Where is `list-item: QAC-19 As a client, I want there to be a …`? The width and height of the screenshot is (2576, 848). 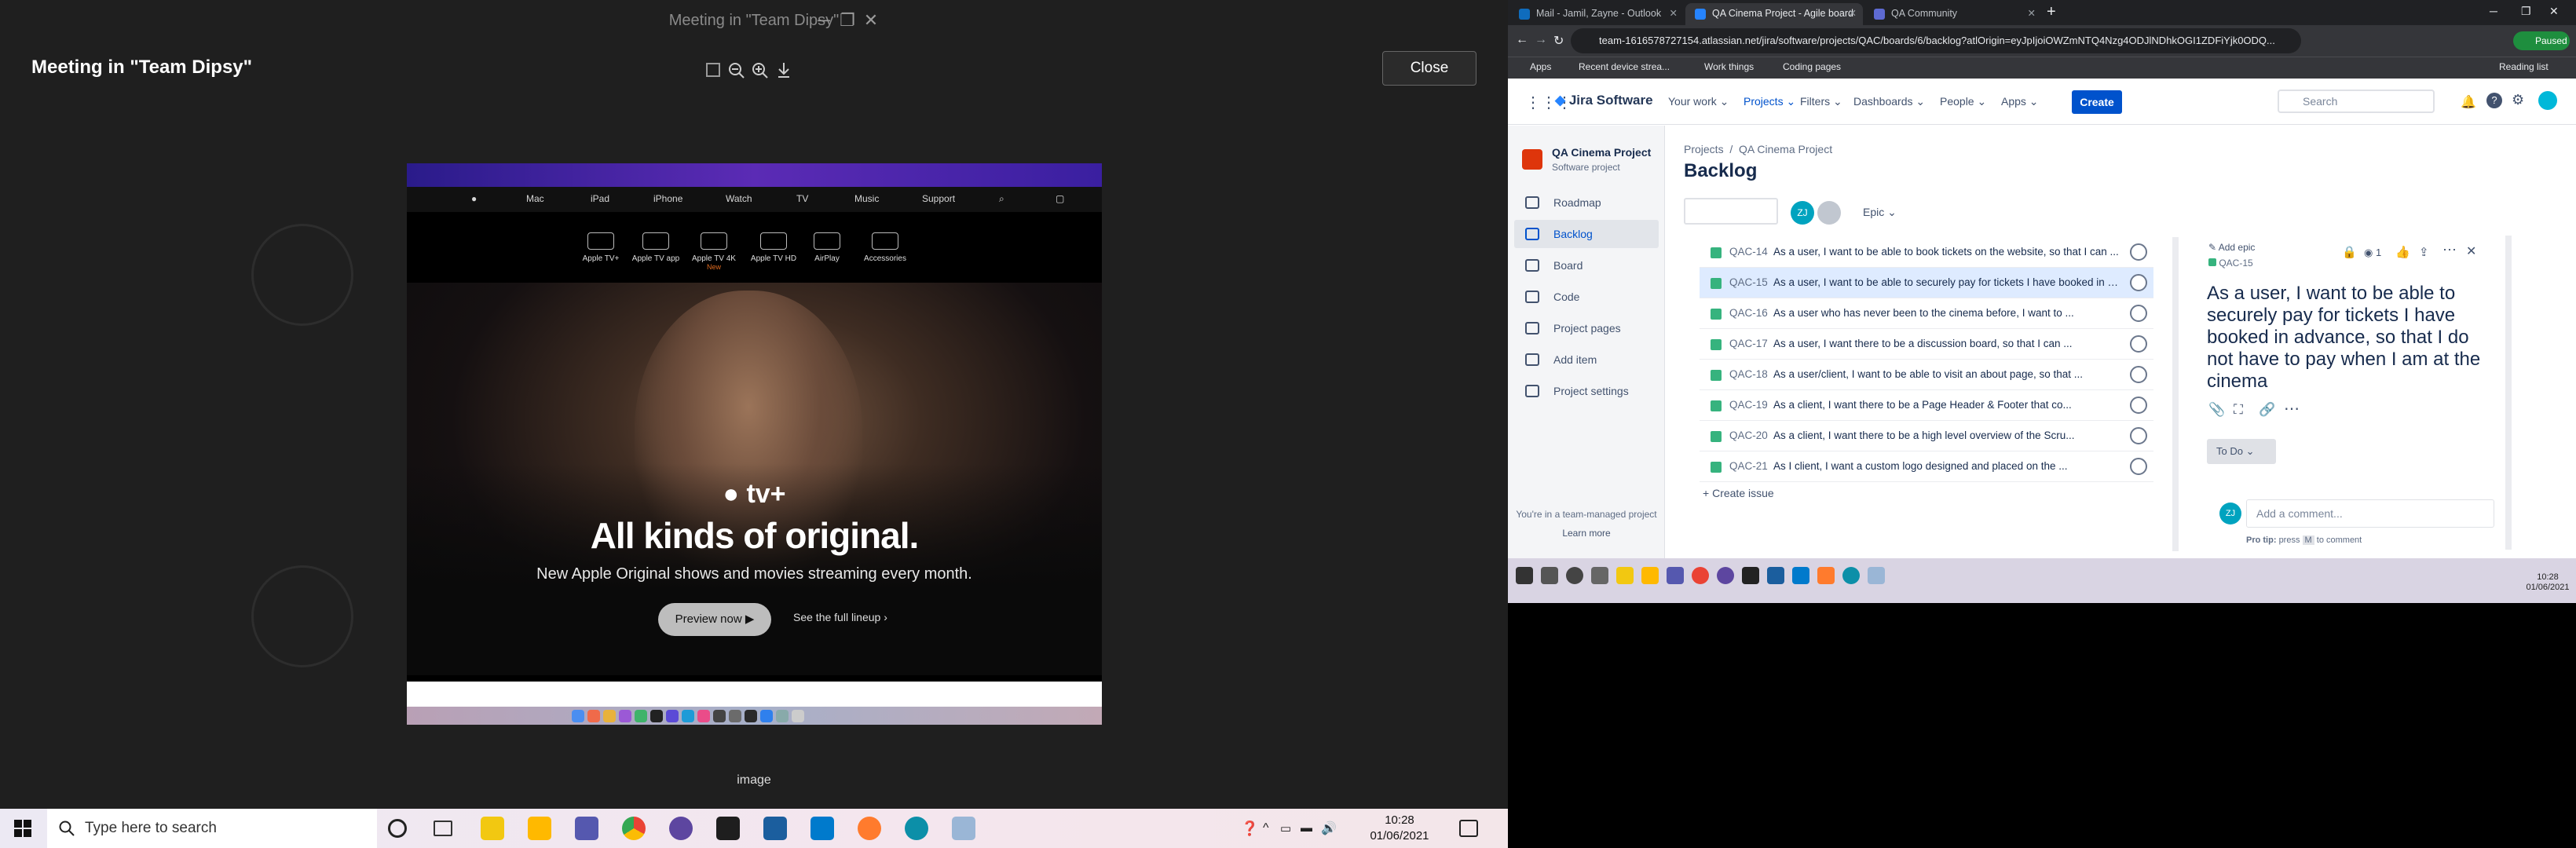 list-item: QAC-19 As a client, I want there to be a … is located at coordinates (1927, 406).